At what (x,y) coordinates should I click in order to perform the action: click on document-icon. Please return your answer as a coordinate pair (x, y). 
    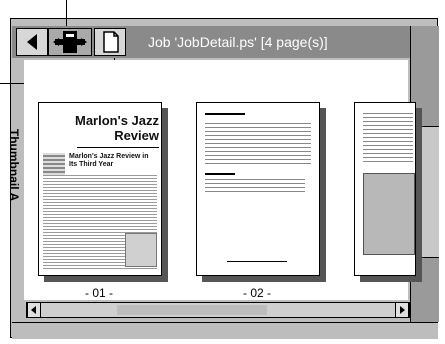
    Looking at the image, I should click on (111, 42).